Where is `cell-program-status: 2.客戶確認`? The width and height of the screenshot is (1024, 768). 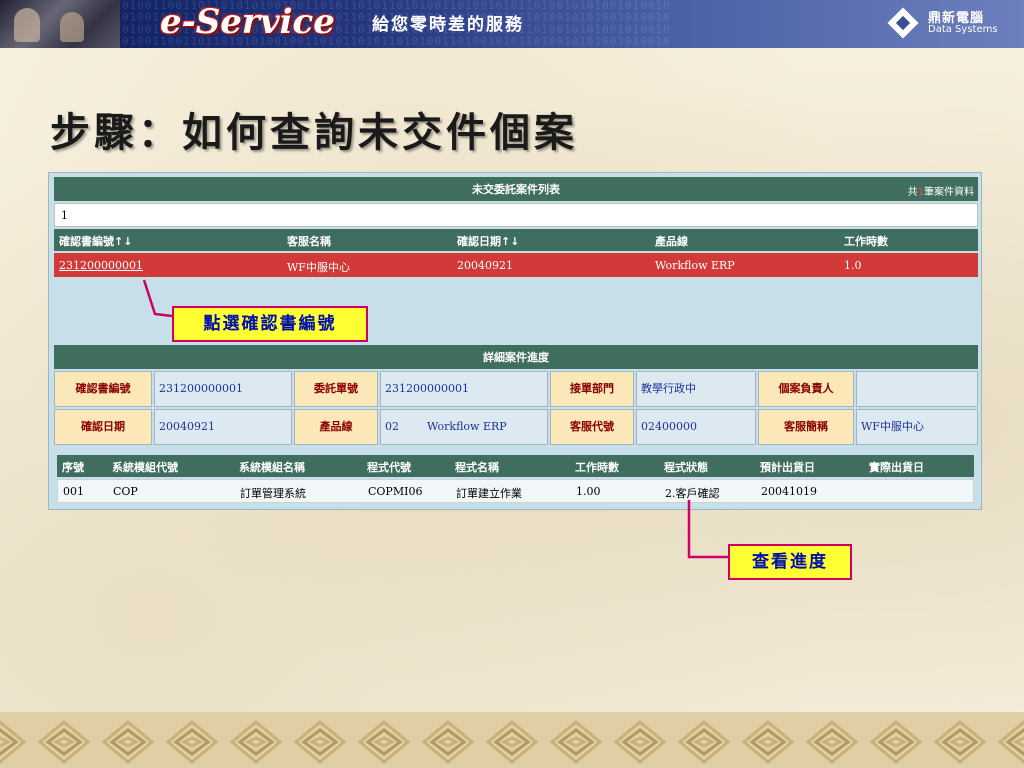
cell-program-status: 2.客戶確認 is located at coordinates (692, 493).